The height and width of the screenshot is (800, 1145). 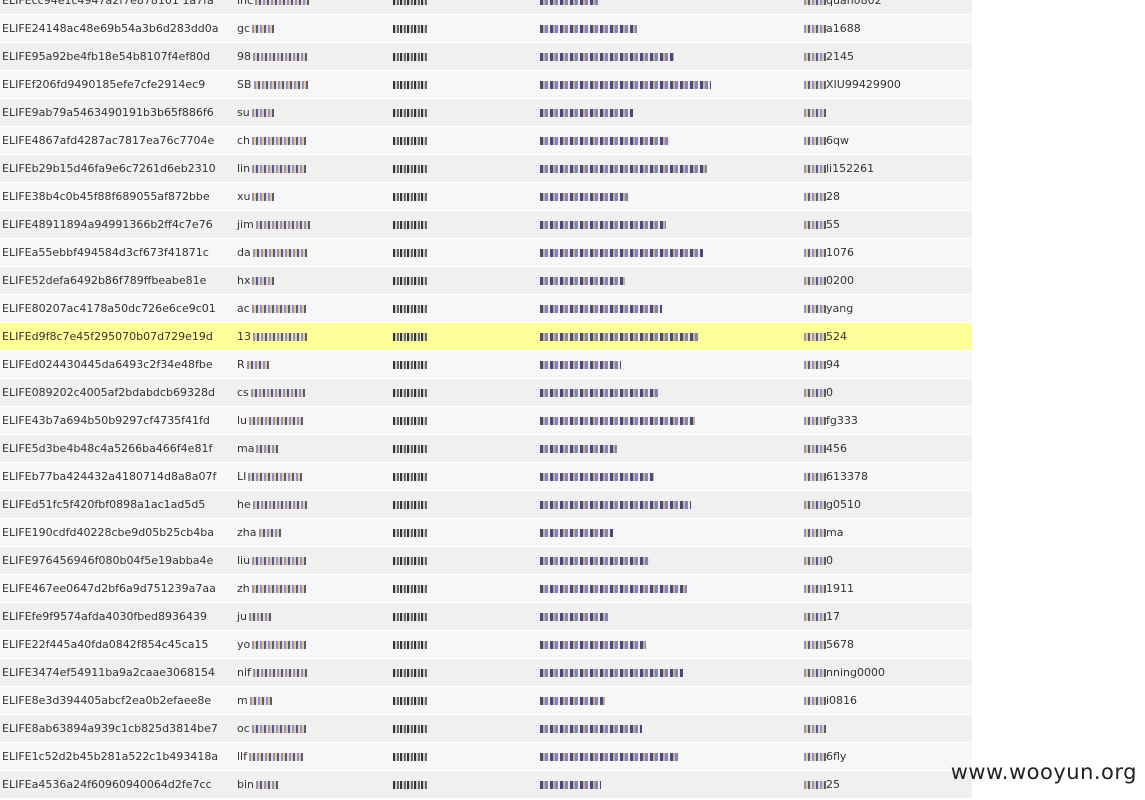 I want to click on table-row: ELIFE43b7a694b50b9297cf4735f41fd lu fg333, so click(x=486, y=420).